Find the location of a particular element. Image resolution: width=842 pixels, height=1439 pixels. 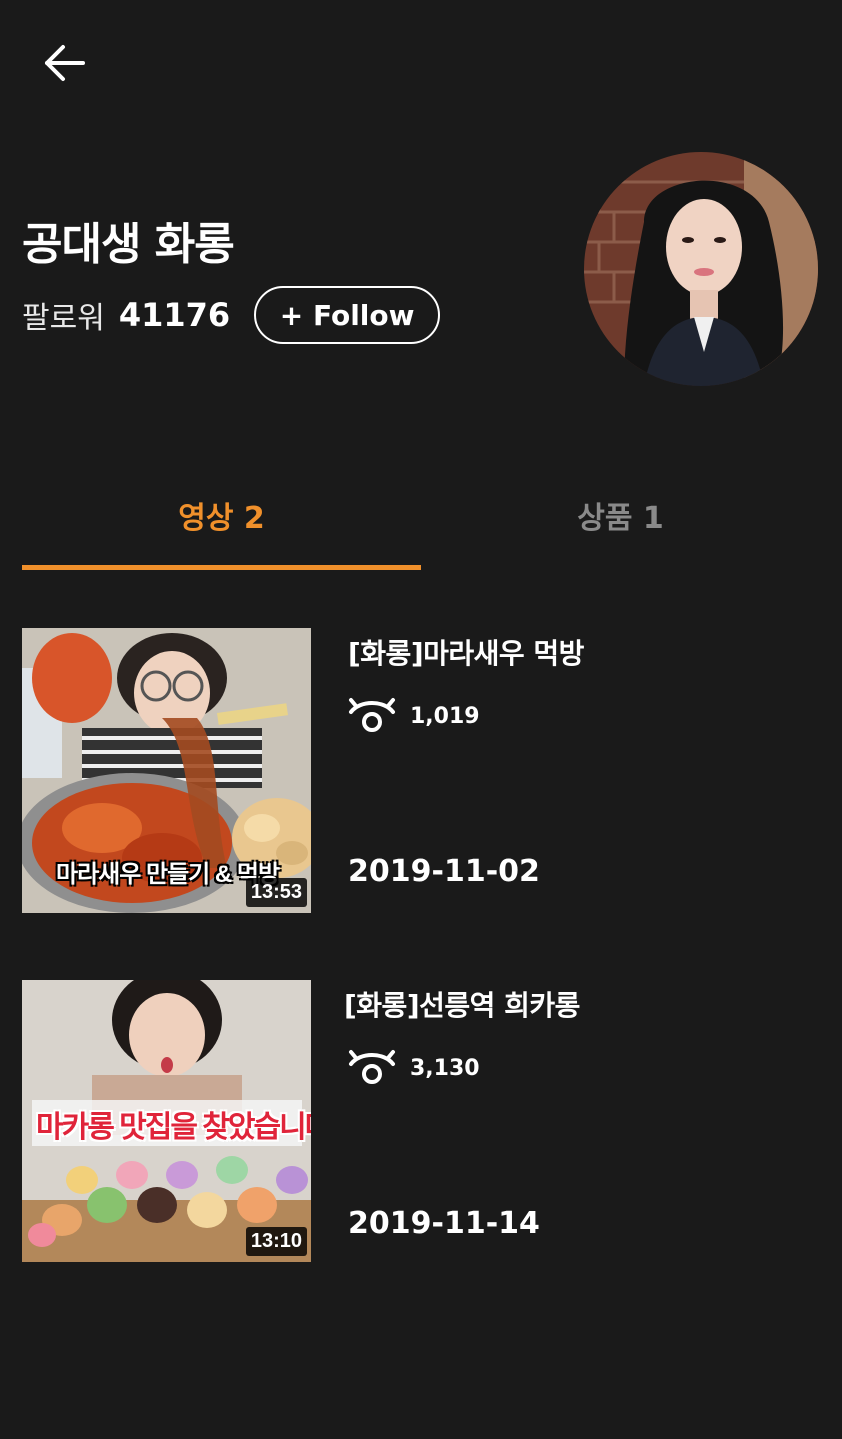

avatar-photo is located at coordinates (701, 269).